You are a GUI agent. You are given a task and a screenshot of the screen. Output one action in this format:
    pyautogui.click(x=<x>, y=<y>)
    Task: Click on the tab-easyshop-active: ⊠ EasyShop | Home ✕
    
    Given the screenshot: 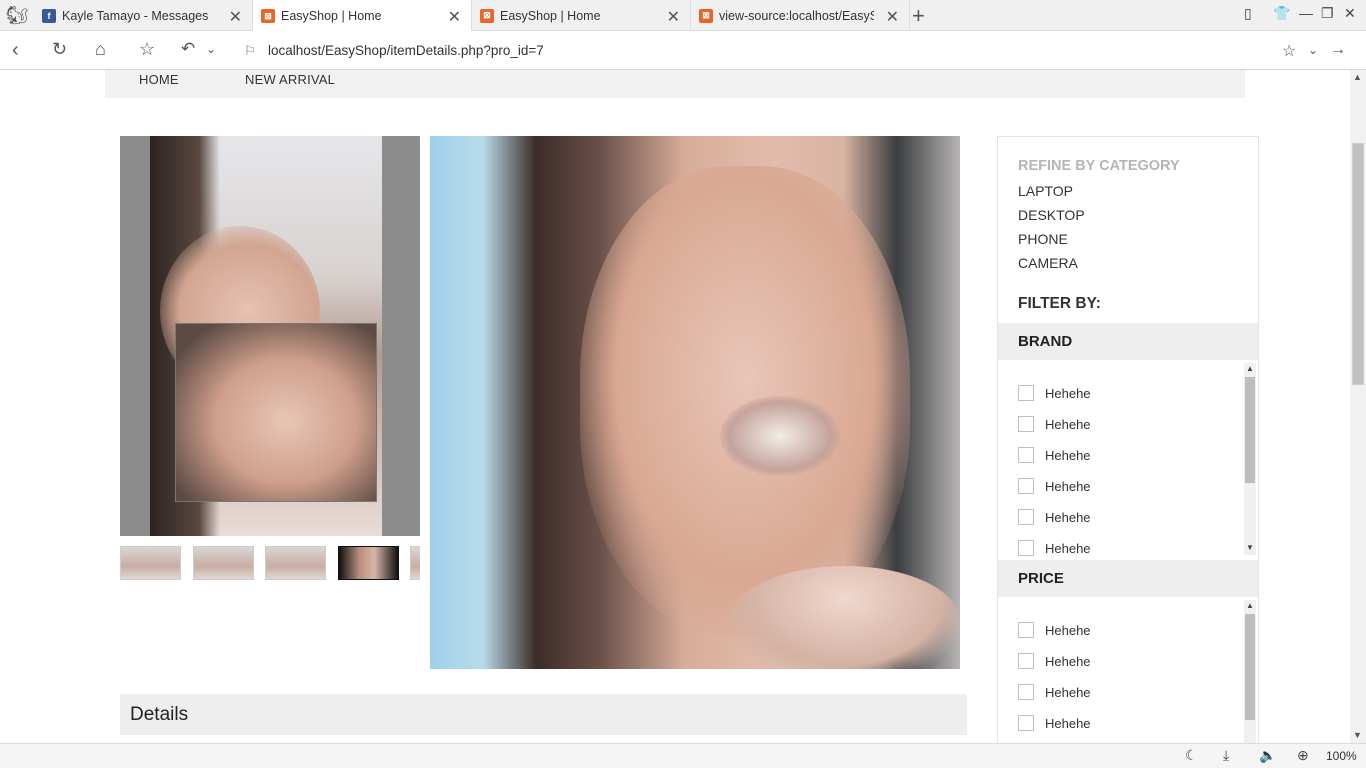 What is the action you would take?
    pyautogui.click(x=362, y=16)
    